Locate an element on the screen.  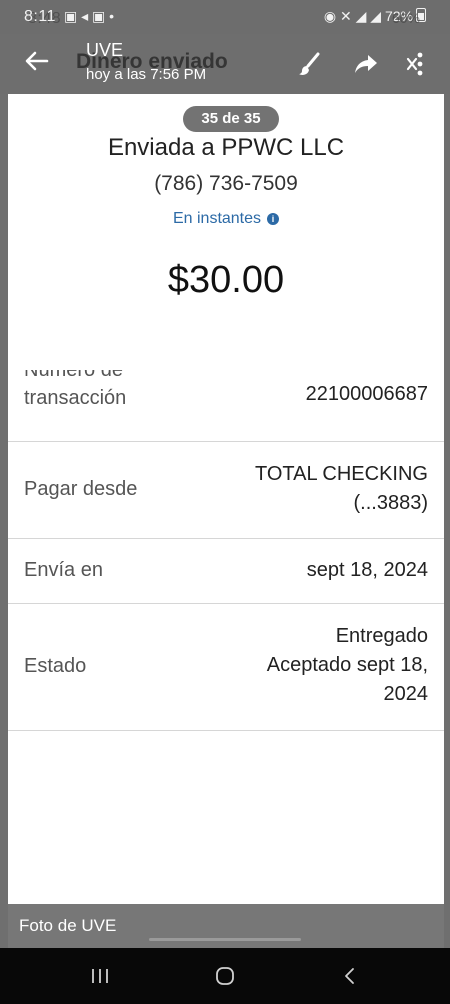
delivery-speed: En instantes i is located at coordinates (226, 219).